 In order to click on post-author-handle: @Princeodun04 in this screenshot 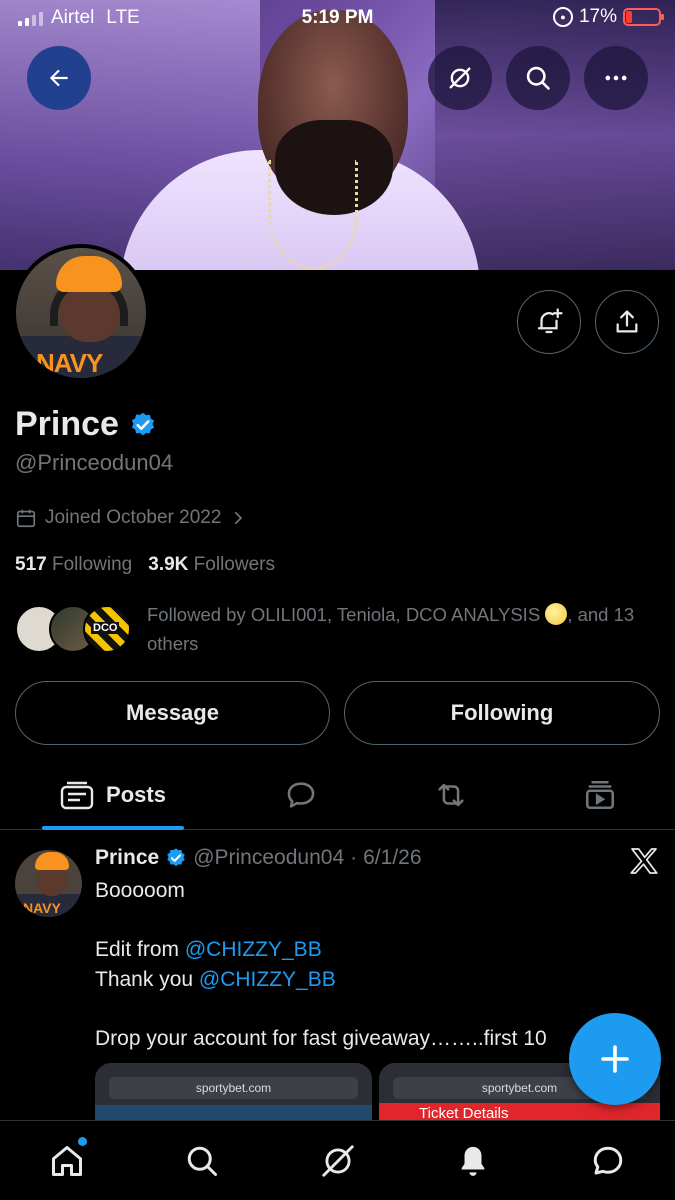, I will do `click(269, 857)`.